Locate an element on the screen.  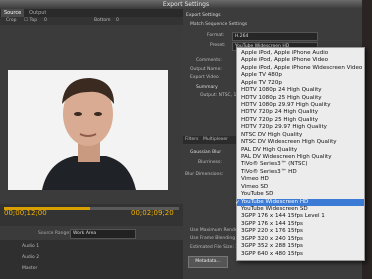
preset-option: HDTV 720p 24 High Quality is located at coordinates (300, 112).